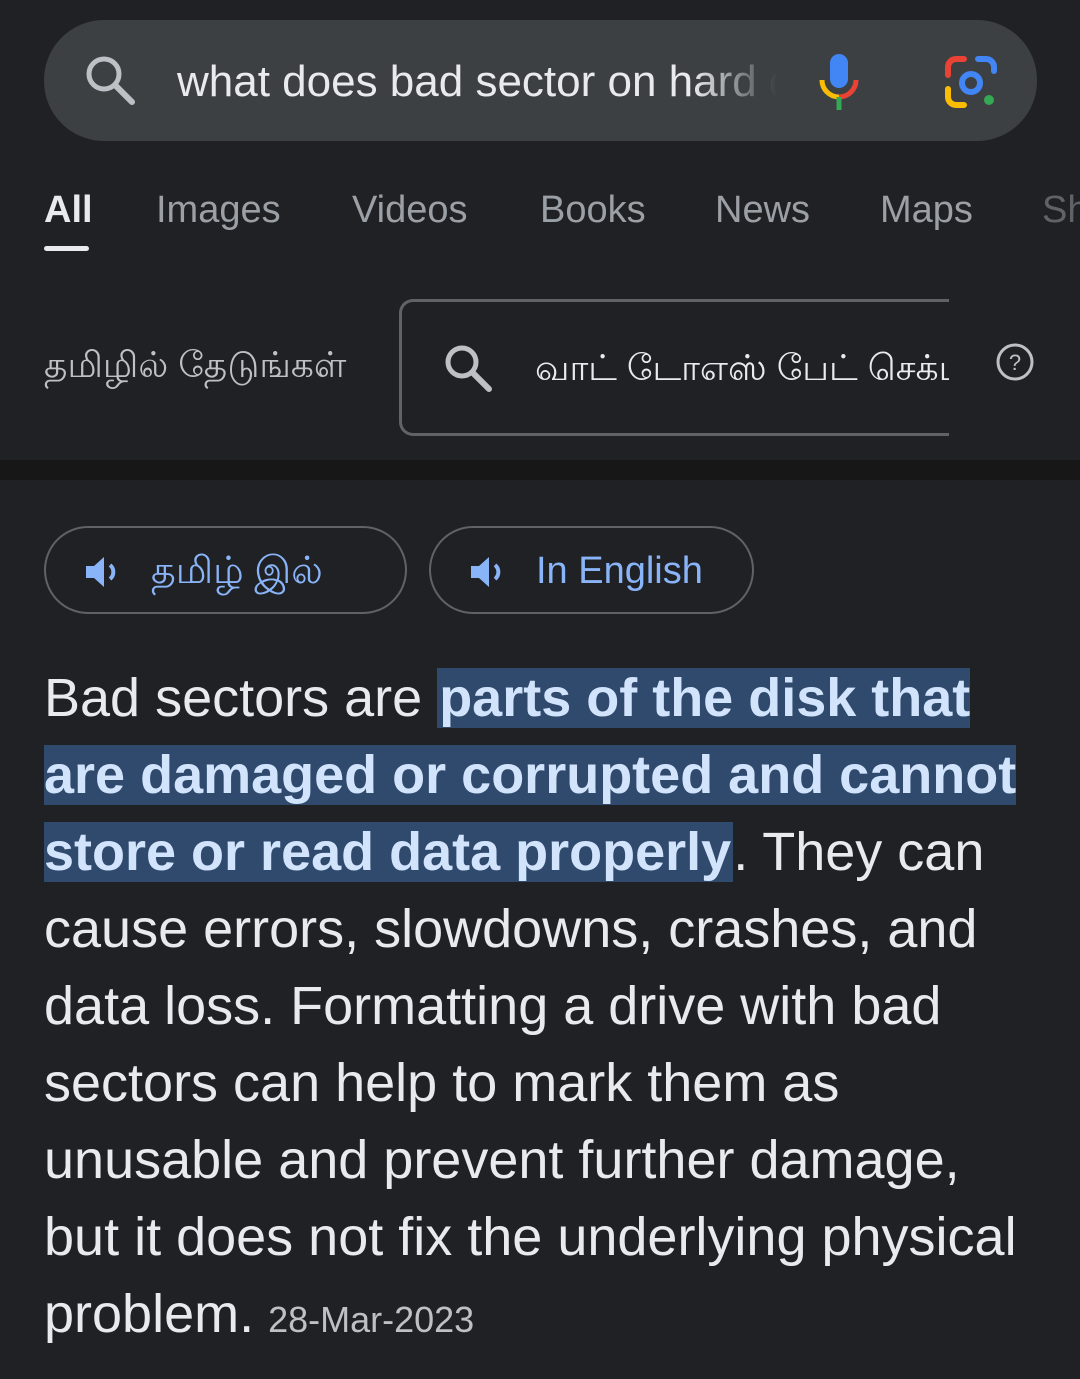 This screenshot has height=1379, width=1080. I want to click on tamil-search-query: வாட் டோஎஸ் பேட் செக்டர், so click(742, 367).